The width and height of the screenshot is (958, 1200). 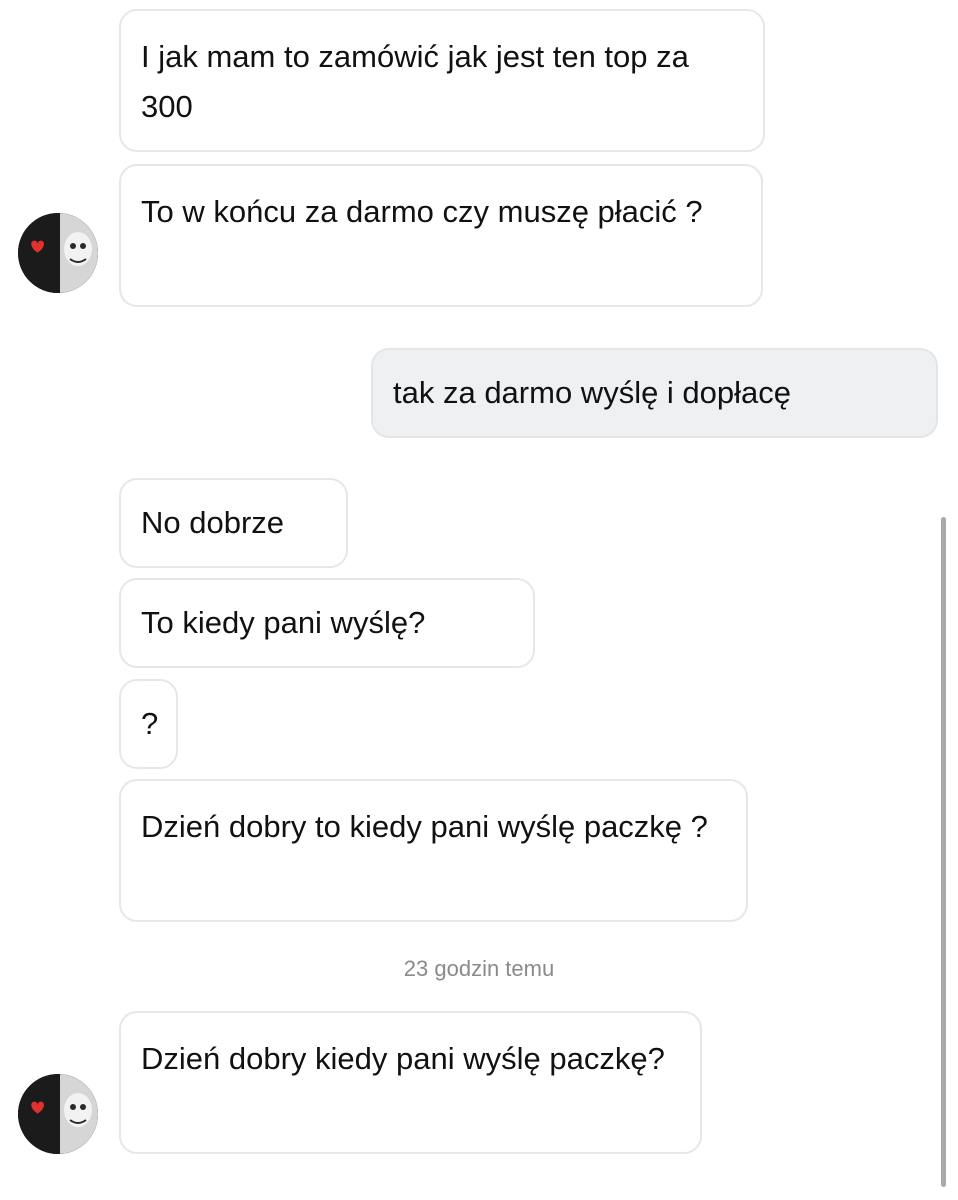 I want to click on message-bubble-received: Dzień dobry kiedy pani wyślę paczkę?, so click(x=410, y=1082).